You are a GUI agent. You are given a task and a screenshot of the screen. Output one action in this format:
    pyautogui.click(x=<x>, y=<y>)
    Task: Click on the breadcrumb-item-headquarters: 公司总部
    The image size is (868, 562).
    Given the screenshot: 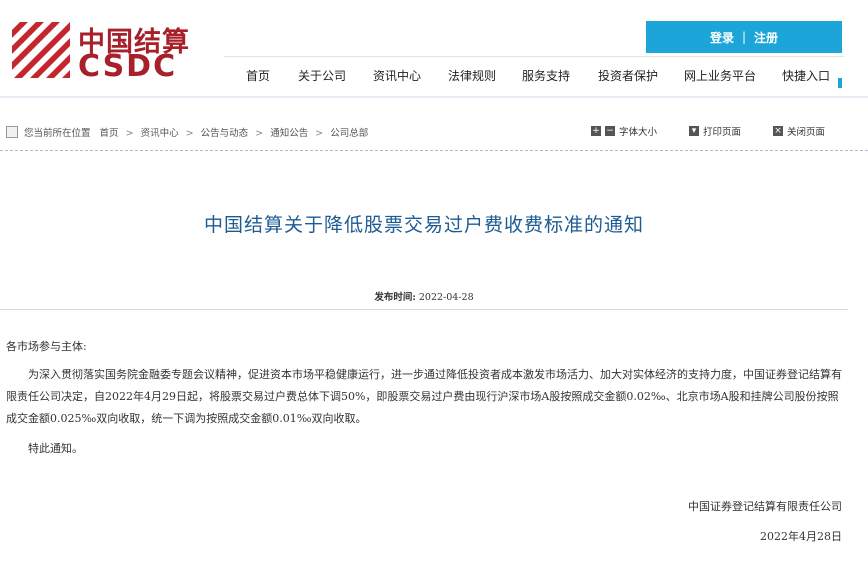 What is the action you would take?
    pyautogui.click(x=349, y=133)
    